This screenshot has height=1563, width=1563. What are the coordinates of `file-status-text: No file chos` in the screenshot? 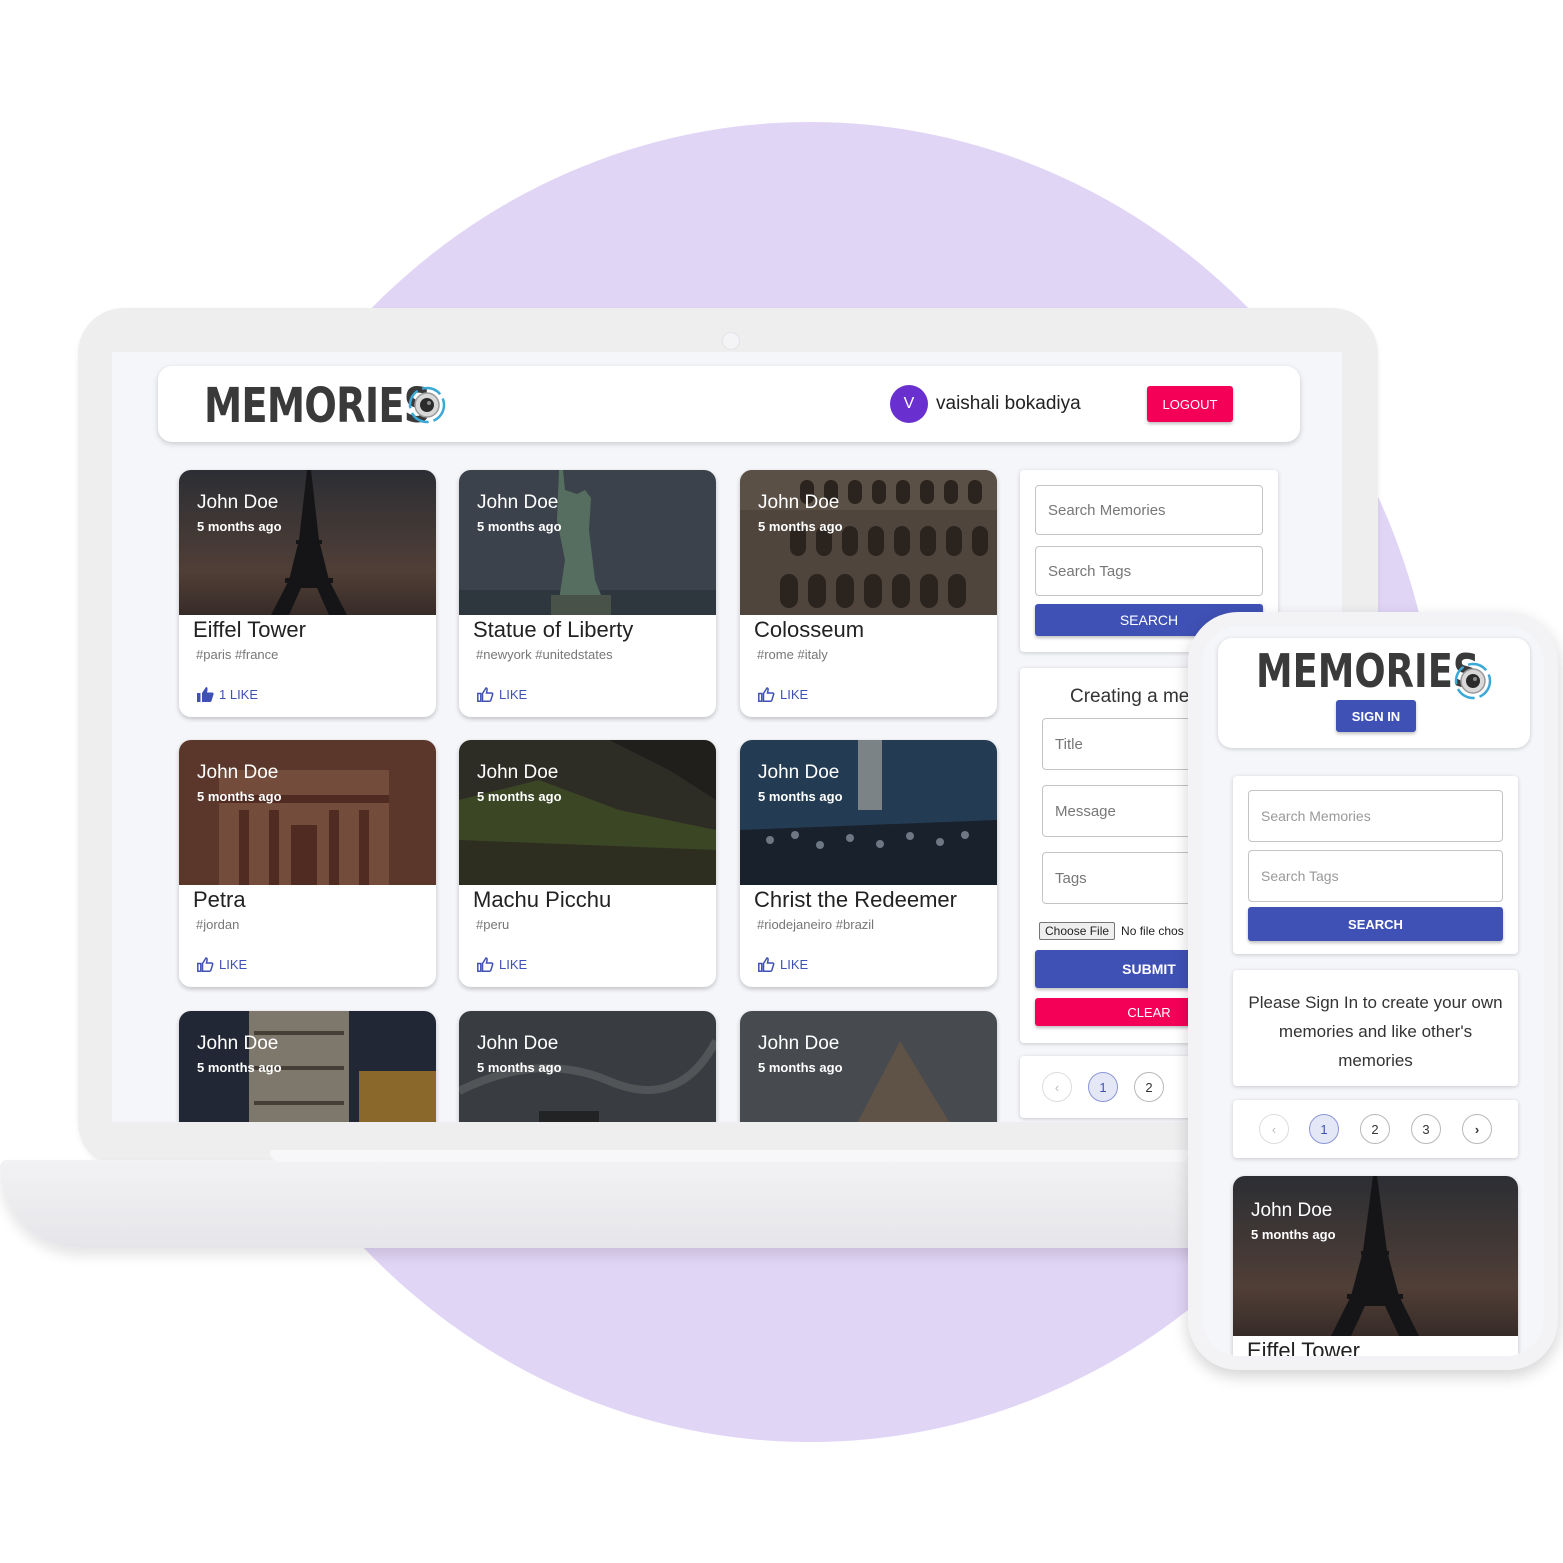 It's located at (1152, 931).